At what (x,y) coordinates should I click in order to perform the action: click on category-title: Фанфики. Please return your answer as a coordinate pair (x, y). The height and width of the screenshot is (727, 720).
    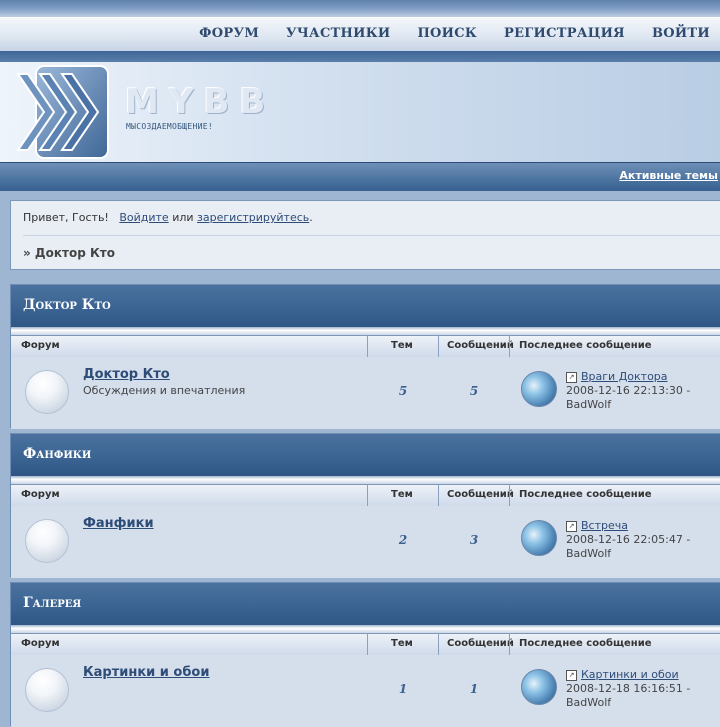
    Looking at the image, I should click on (57, 454).